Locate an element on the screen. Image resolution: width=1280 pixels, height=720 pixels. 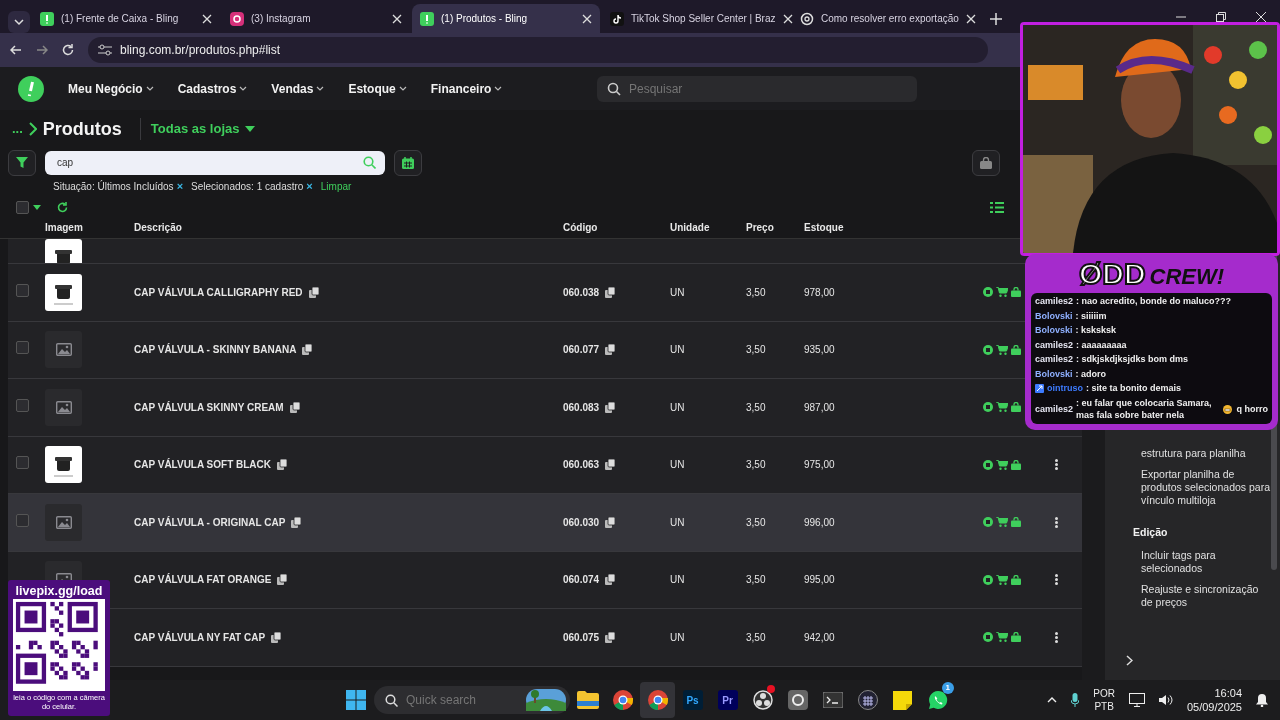
monitor-icon is located at coordinates (1136, 700).